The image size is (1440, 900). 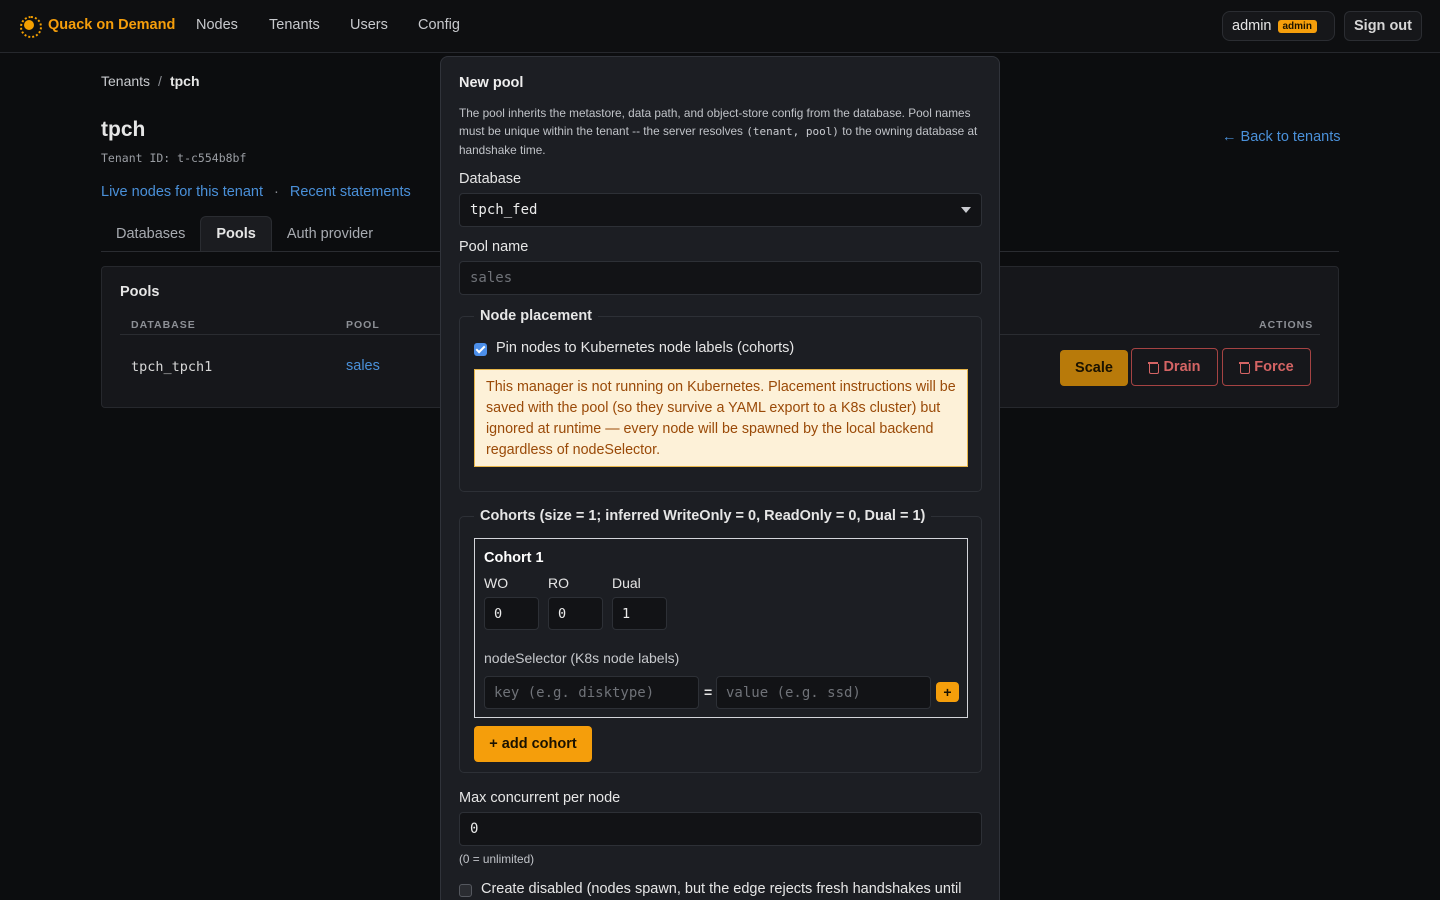 What do you see at coordinates (792, 131) in the screenshot?
I see `description-code: (tenant, pool)` at bounding box center [792, 131].